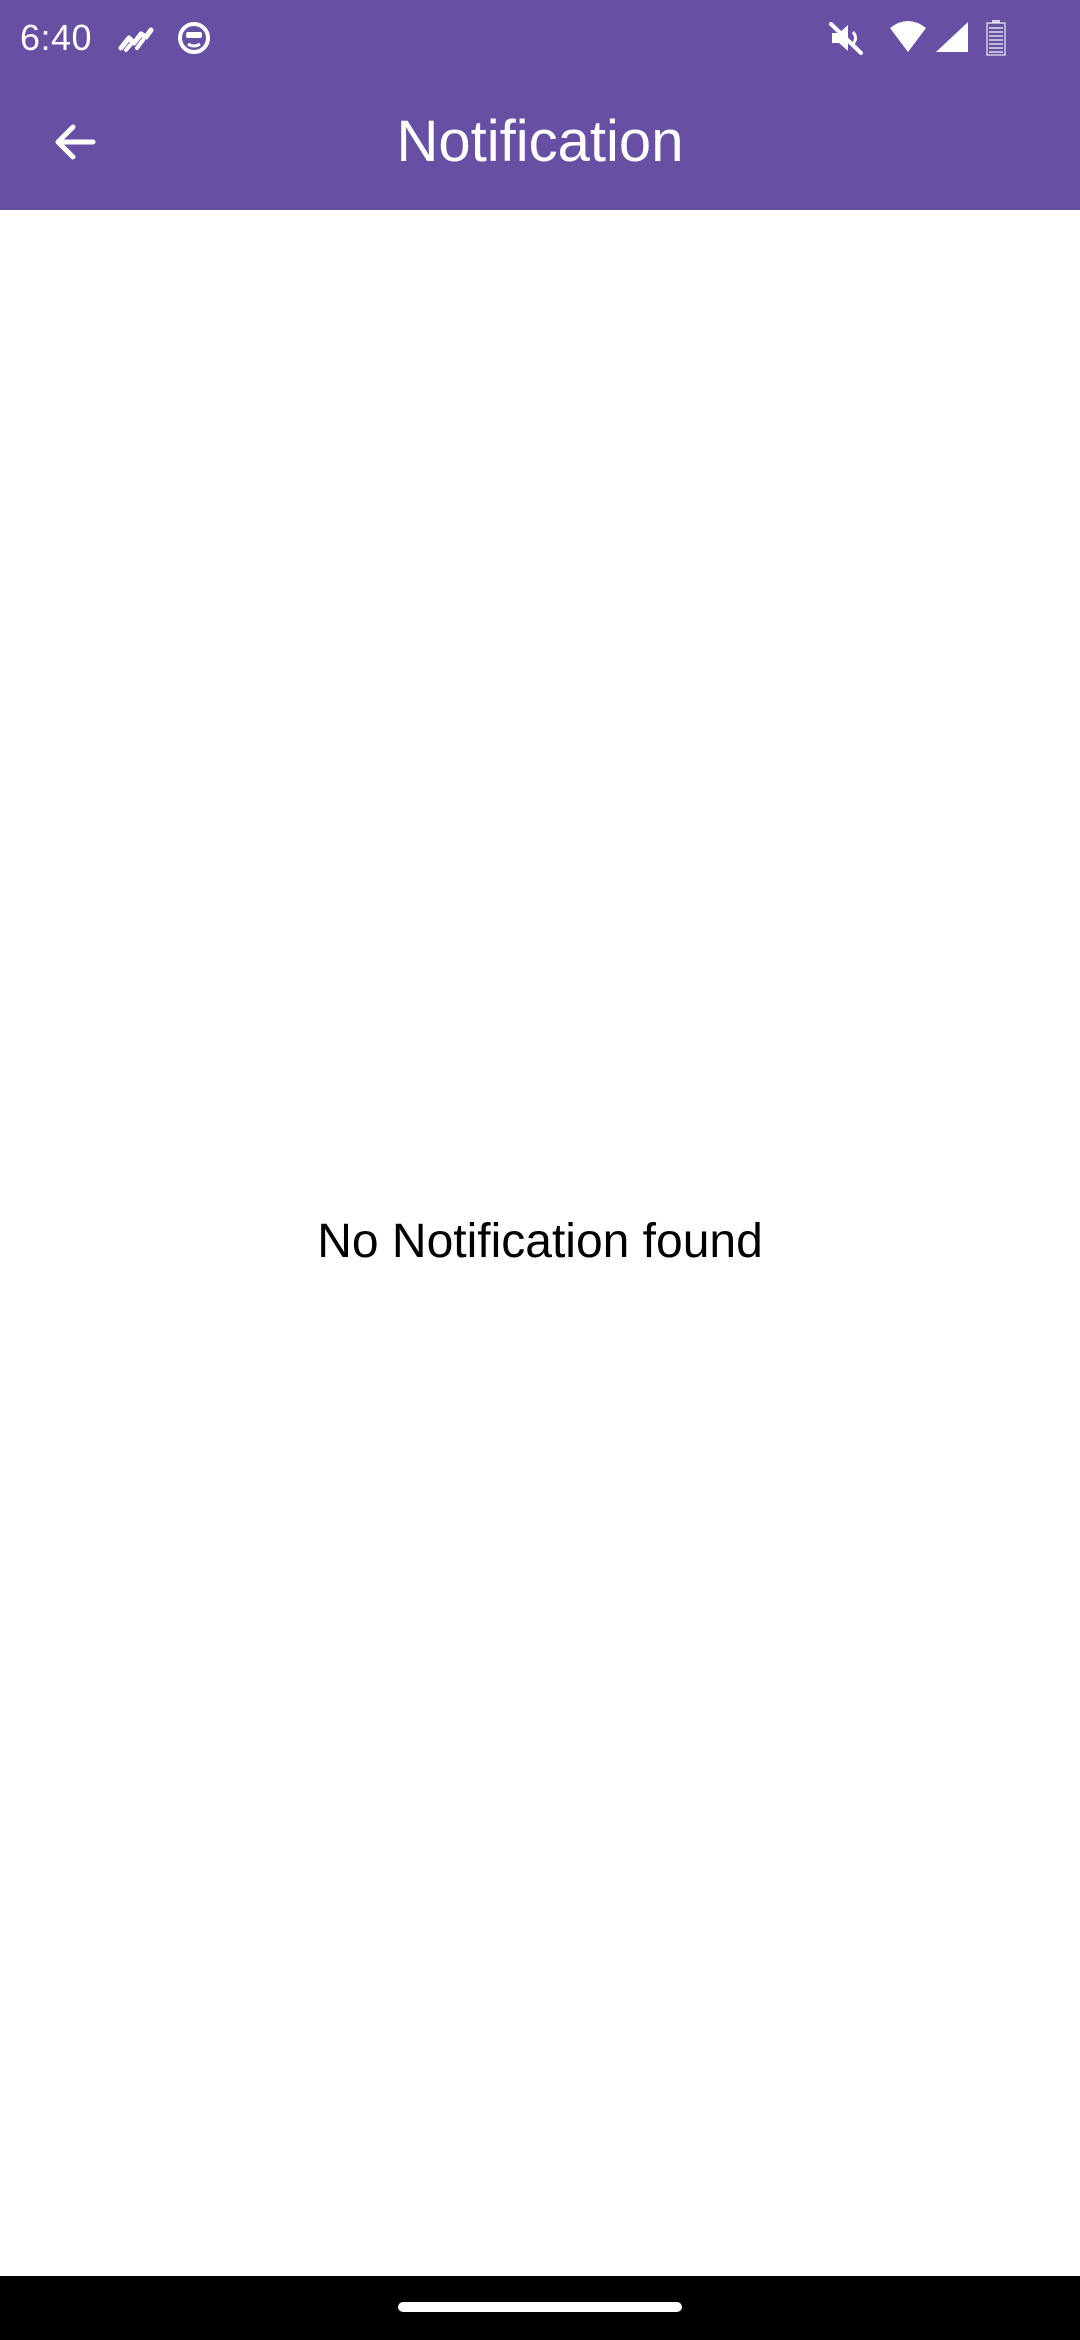  I want to click on empty-state-message: No Notification found, so click(540, 1241).